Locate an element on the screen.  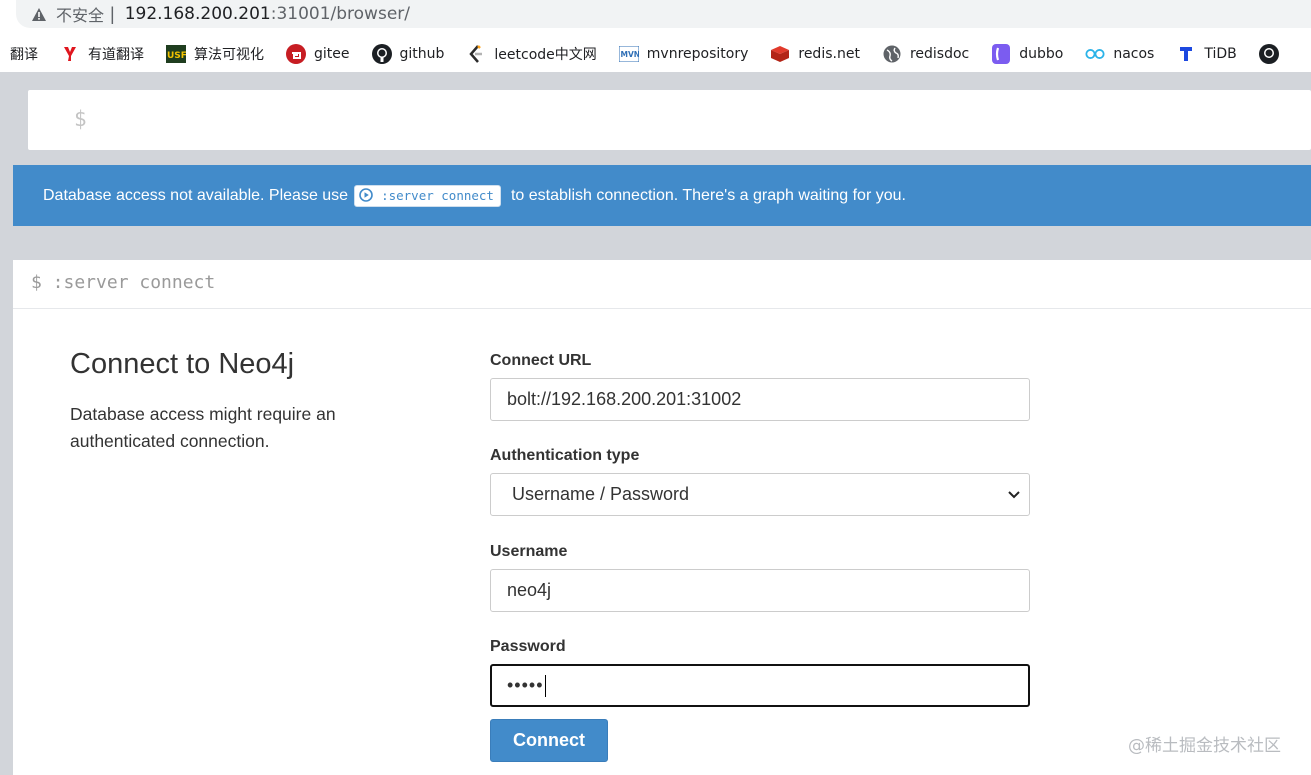
chevron-down-icon is located at coordinates (1014, 494).